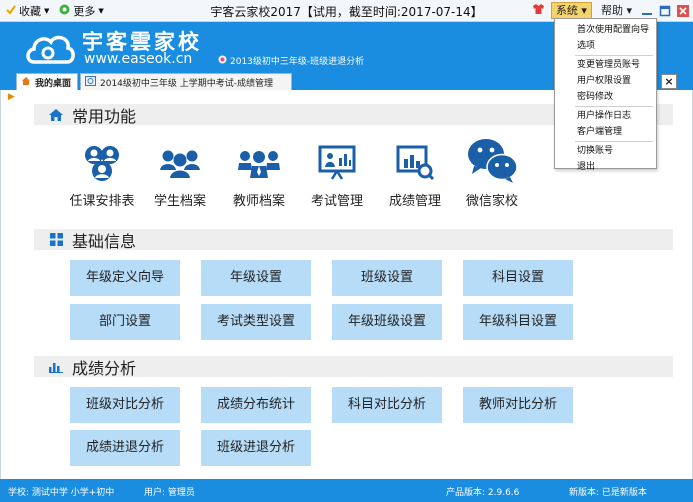 The image size is (693, 502). What do you see at coordinates (353, 240) in the screenshot?
I see `section-basic-info: 基础信息` at bounding box center [353, 240].